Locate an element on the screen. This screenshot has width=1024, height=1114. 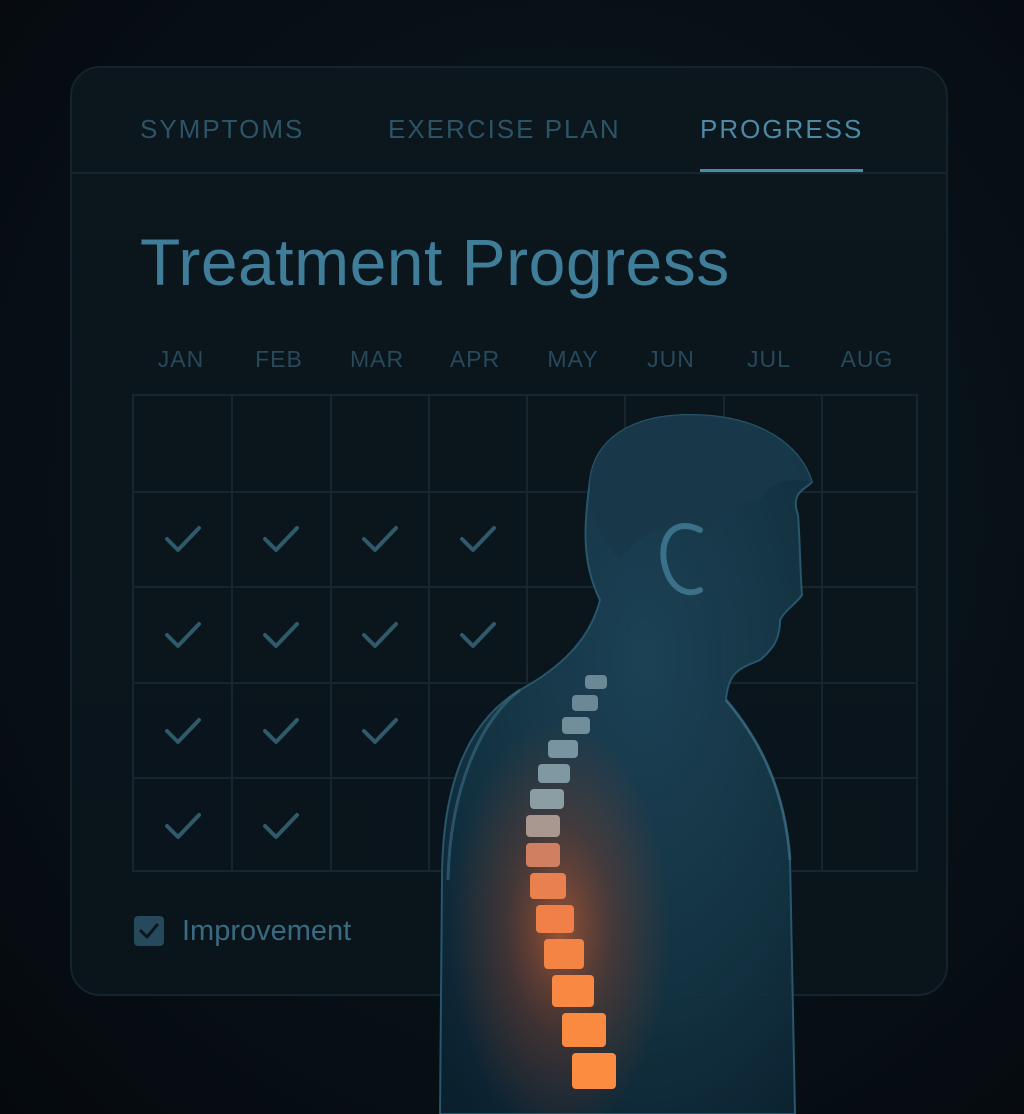
tab-progress: PROGRESS is located at coordinates (782, 143).